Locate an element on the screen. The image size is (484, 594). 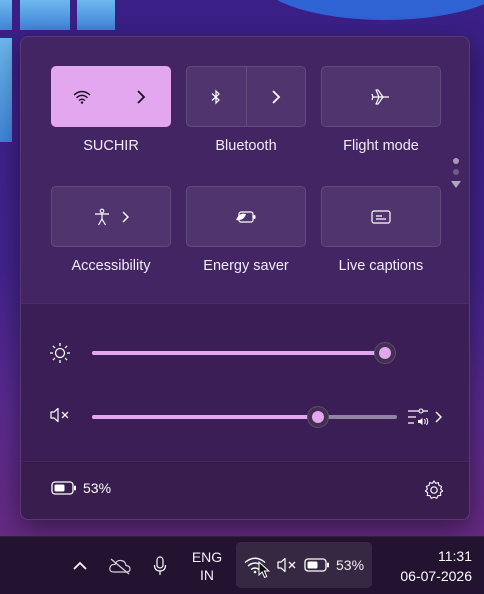
quick-settings-tray-button: 53% is located at coordinates (304, 565).